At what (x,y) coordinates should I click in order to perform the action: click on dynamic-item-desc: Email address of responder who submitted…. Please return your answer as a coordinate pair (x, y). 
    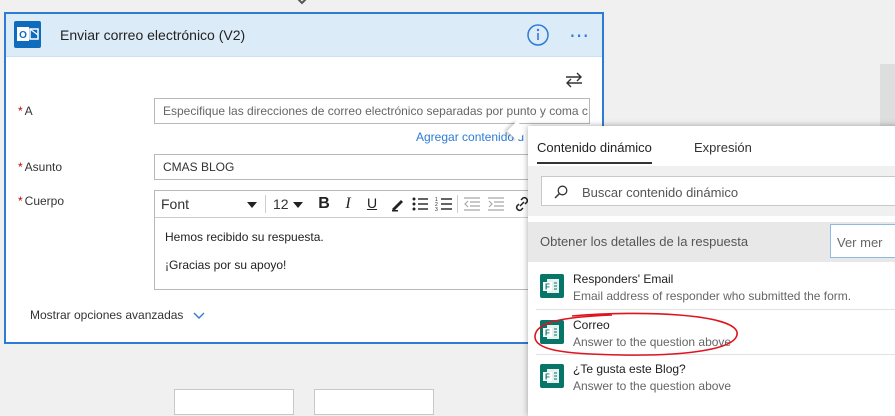
    Looking at the image, I should click on (712, 296).